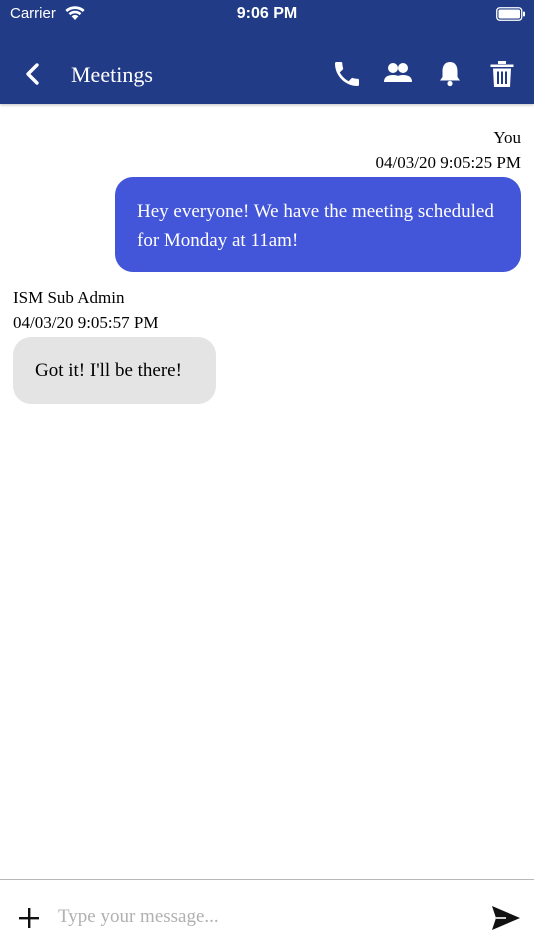 The height and width of the screenshot is (951, 534). Describe the element at coordinates (33, 78) in the screenshot. I see `chevron-left-icon` at that location.